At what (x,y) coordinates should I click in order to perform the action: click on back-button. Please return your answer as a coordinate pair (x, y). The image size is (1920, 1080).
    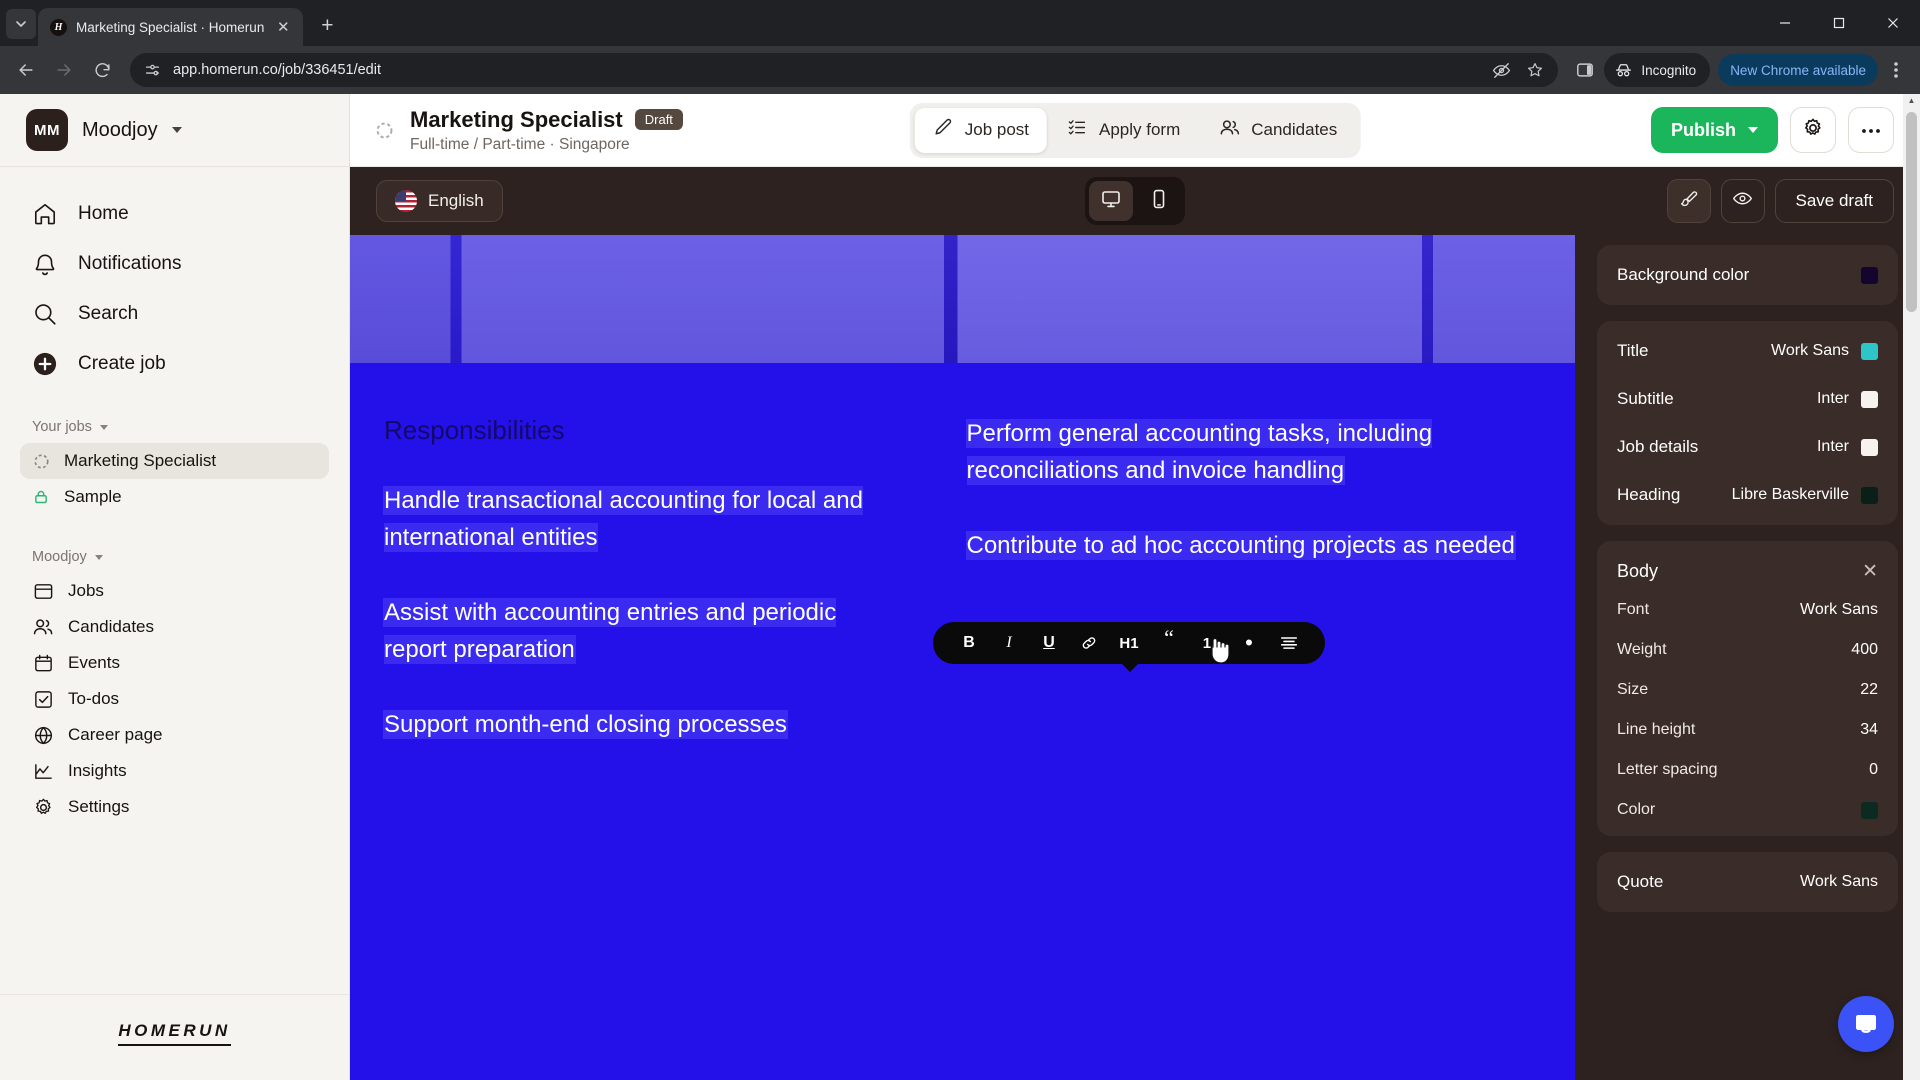
    Looking at the image, I should click on (26, 70).